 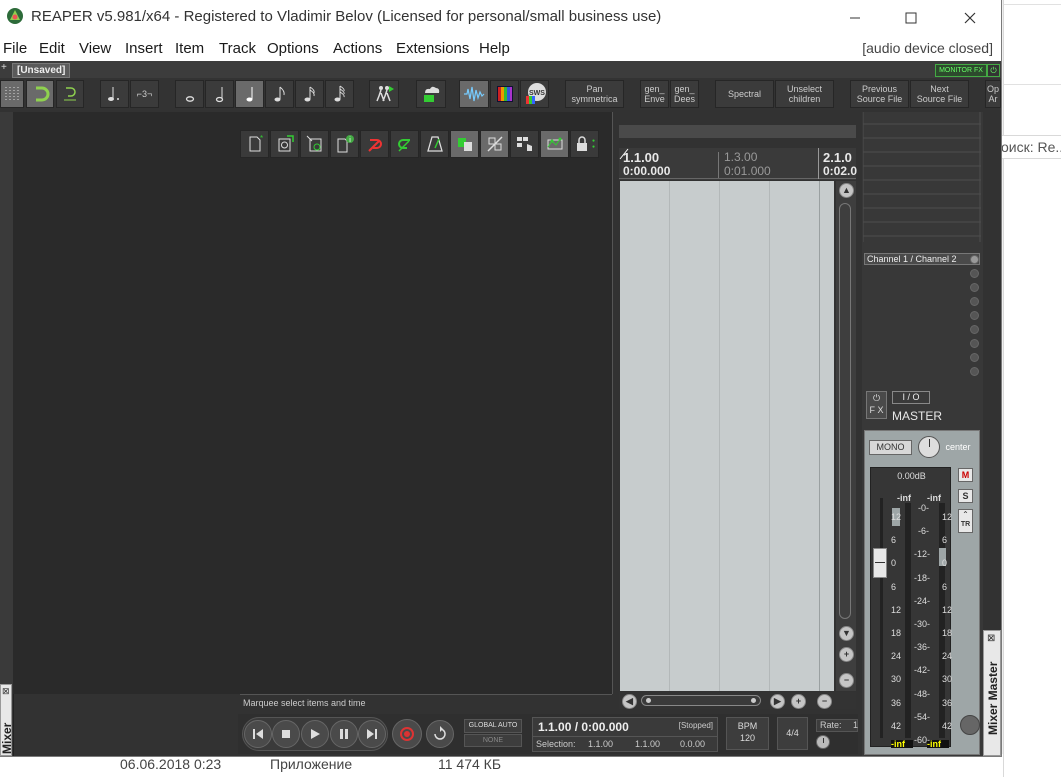 What do you see at coordinates (879, 94) in the screenshot?
I see `previous-source-file-button: Previous Source File` at bounding box center [879, 94].